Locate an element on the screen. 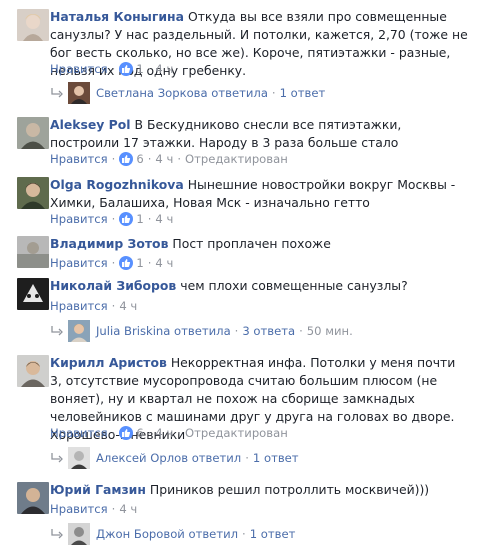  replies-link: Светлана Зоркова ответила · 1 ответ is located at coordinates (187, 93).